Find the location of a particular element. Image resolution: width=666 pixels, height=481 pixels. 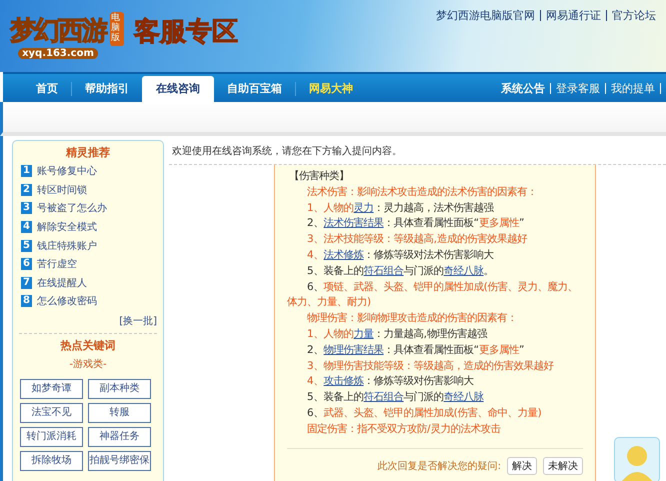

answer-line: 5、装备上的符石组合与门派的奇经八脉。 is located at coordinates (400, 271).